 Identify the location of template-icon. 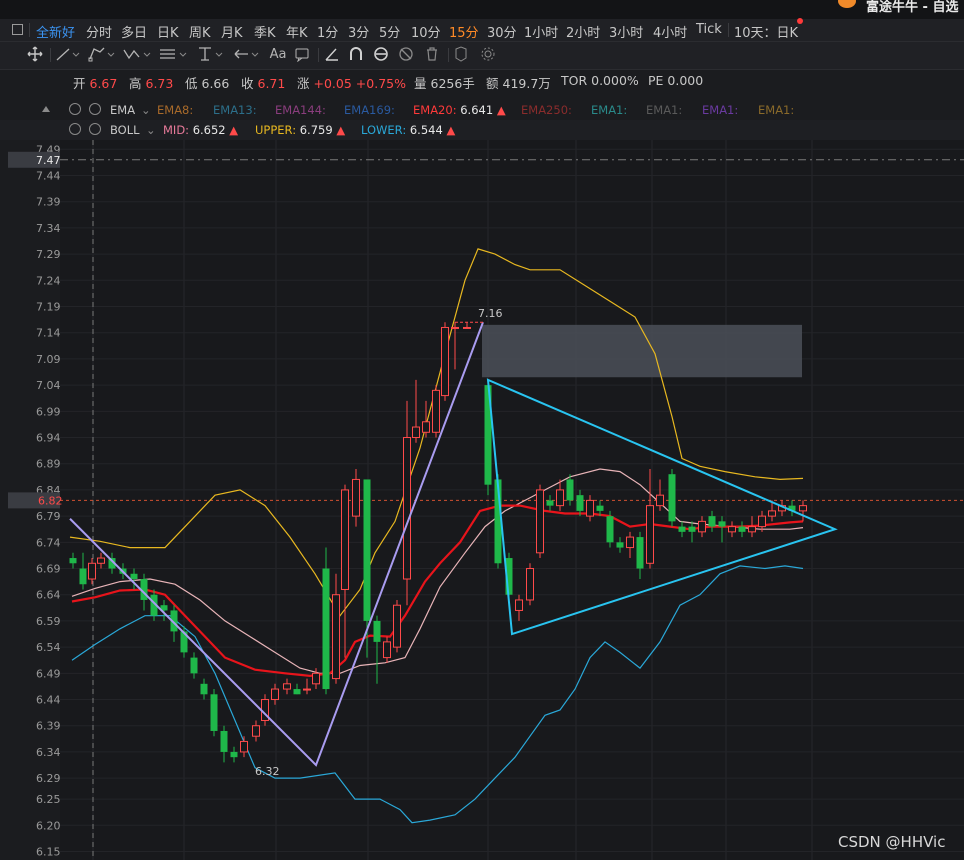
(462, 55).